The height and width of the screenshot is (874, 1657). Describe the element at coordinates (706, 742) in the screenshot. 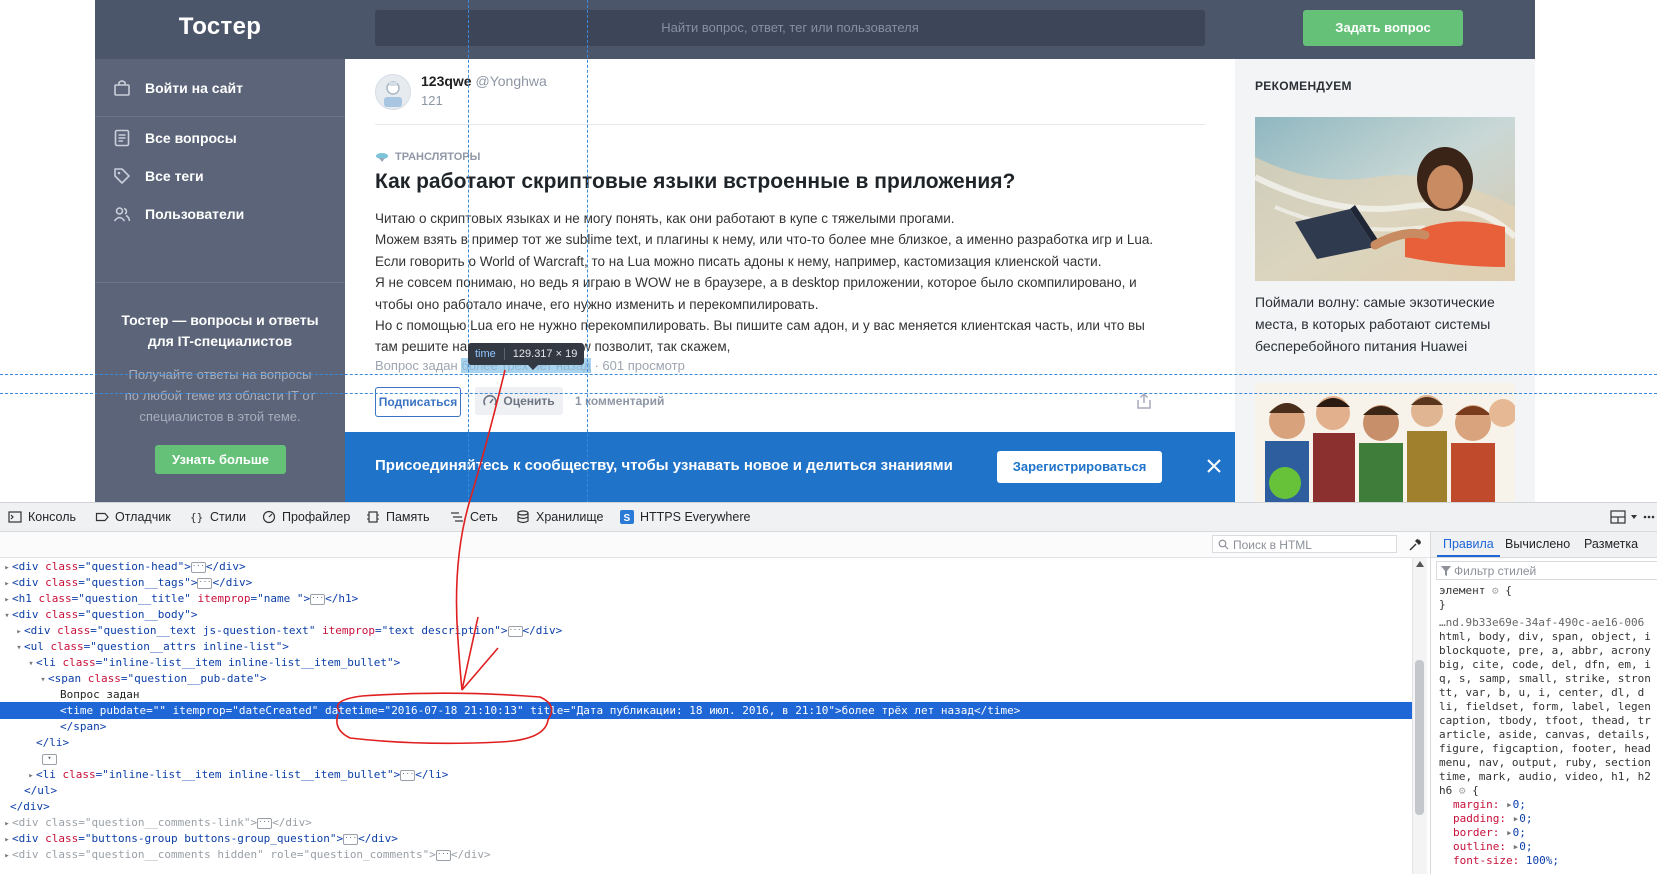

I see `markup-node: </li>` at that location.